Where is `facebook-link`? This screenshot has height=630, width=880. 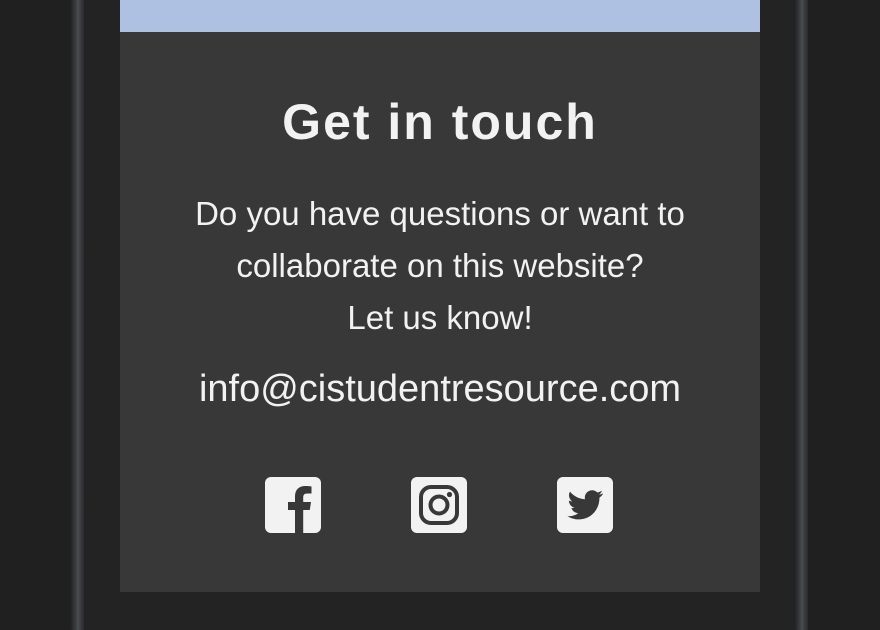 facebook-link is located at coordinates (293, 505).